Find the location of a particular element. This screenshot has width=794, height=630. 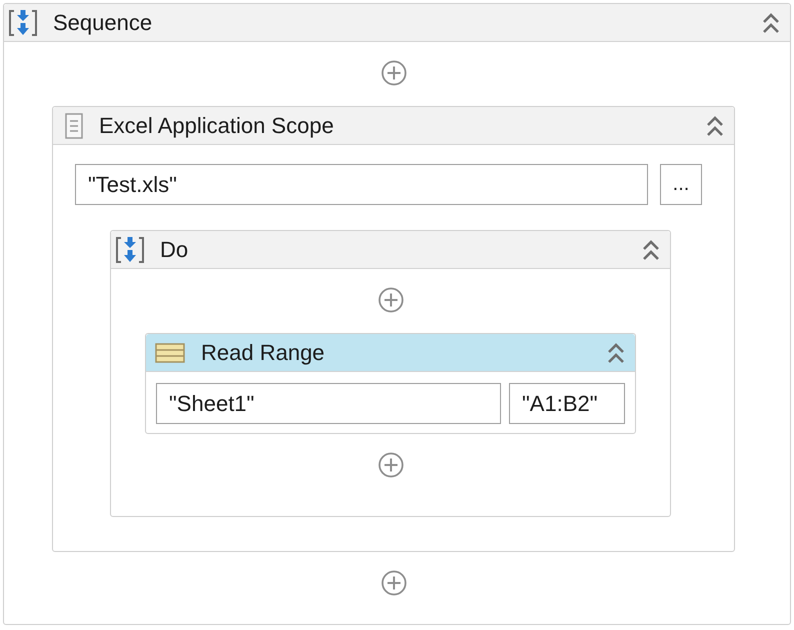

sheet-name-field: "Sheet1" is located at coordinates (328, 403).